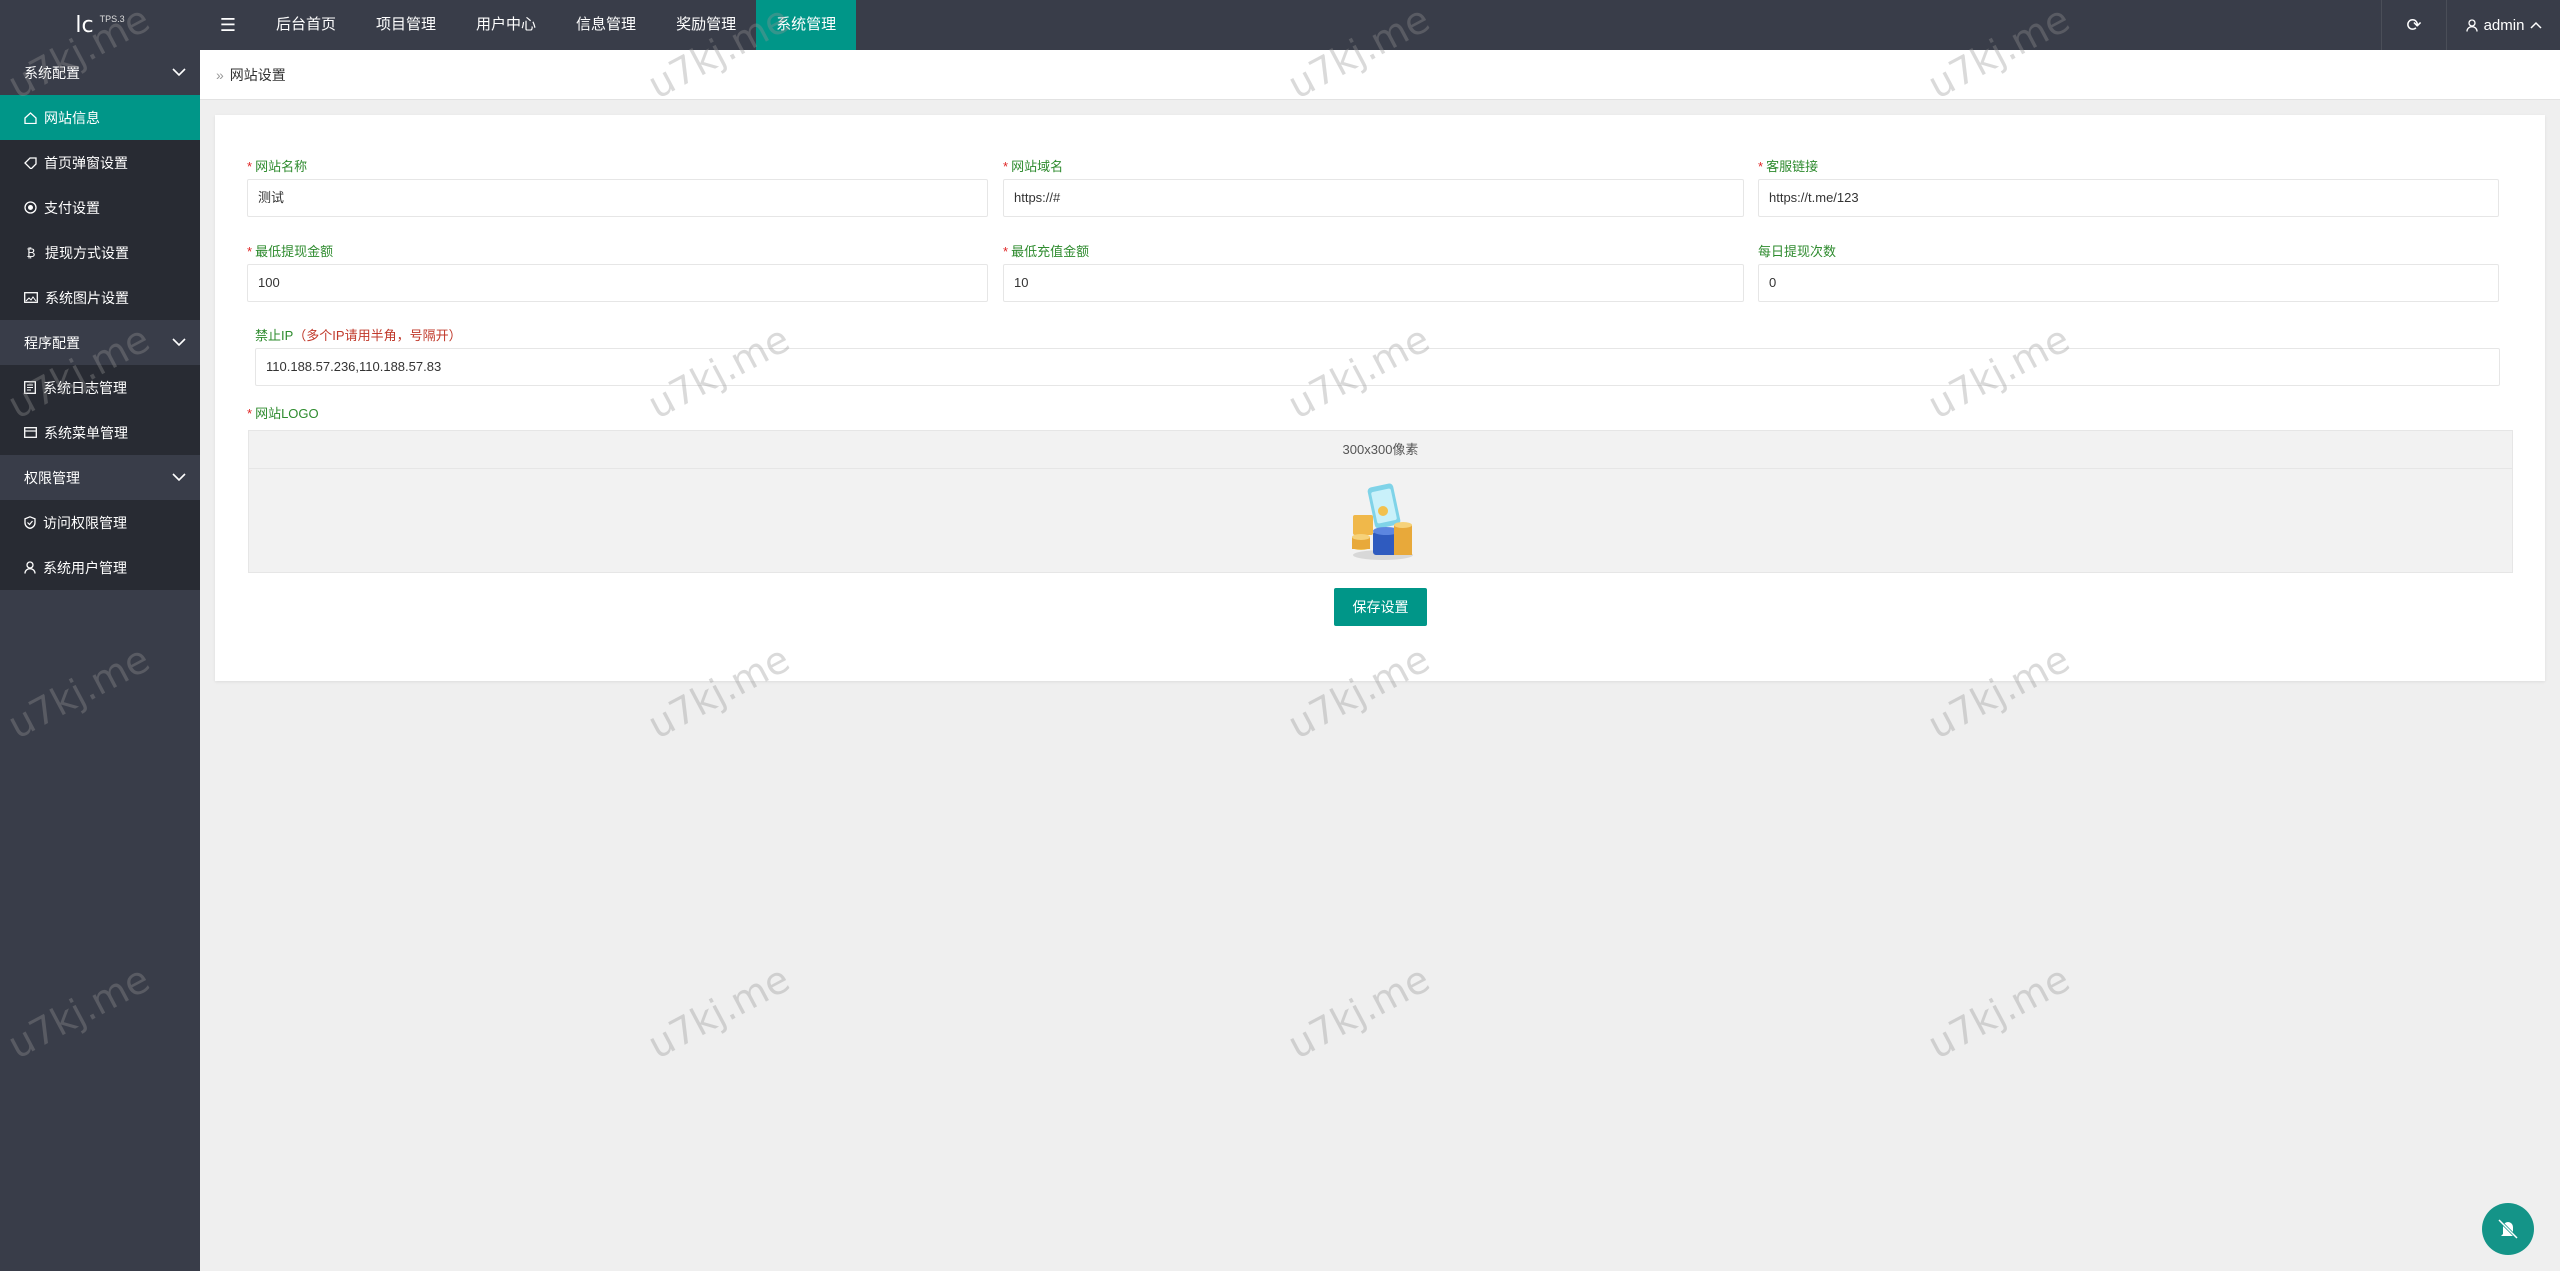  I want to click on site-name-input: 测试, so click(617, 198).